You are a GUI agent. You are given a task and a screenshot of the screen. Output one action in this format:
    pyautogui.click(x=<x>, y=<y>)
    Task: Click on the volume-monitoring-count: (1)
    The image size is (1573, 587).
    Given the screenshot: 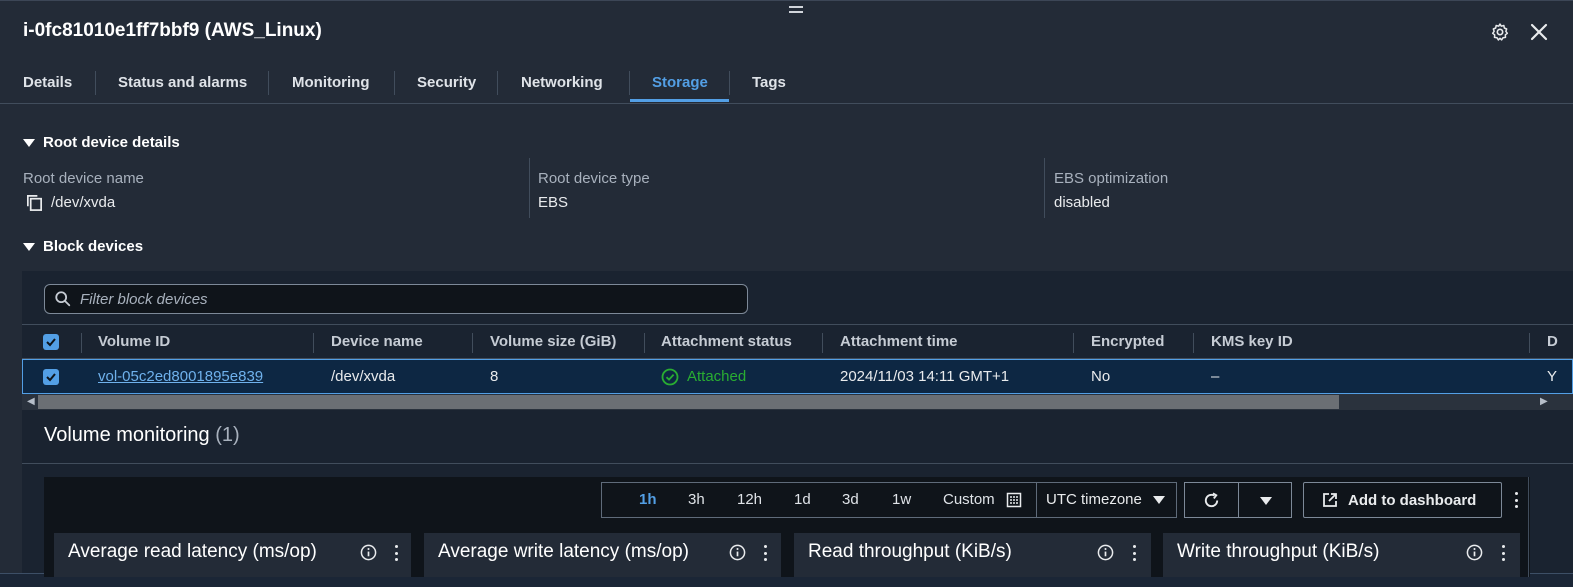 What is the action you would take?
    pyautogui.click(x=227, y=435)
    